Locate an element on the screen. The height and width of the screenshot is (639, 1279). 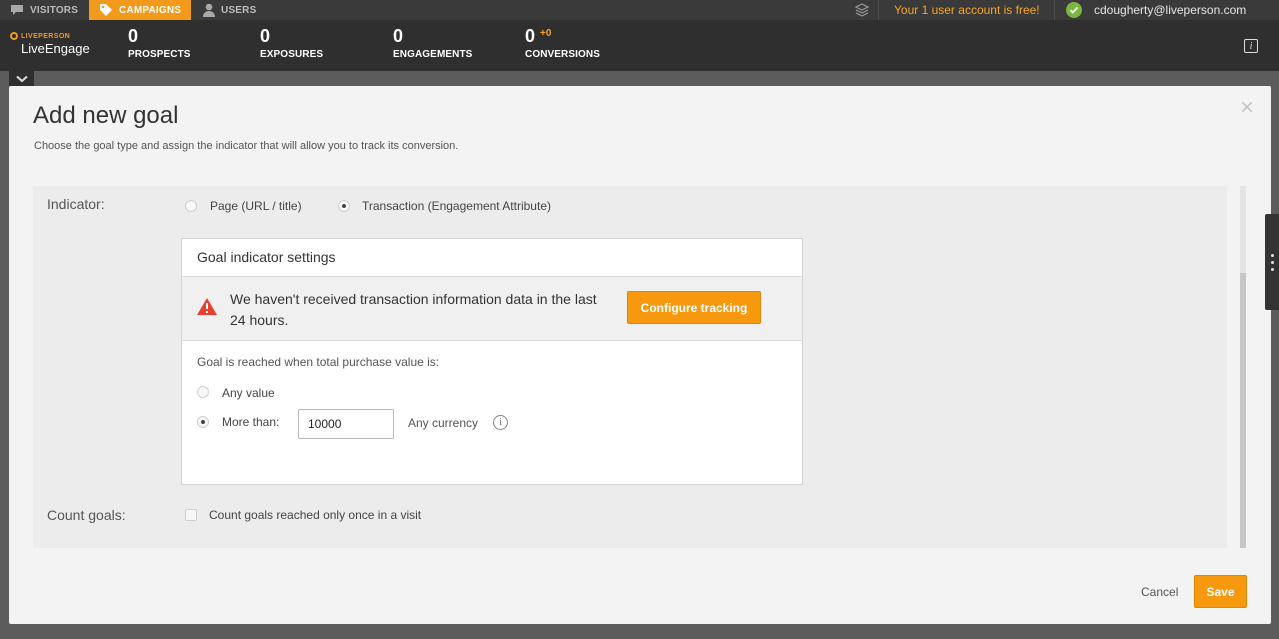
panel-title: Goal indicator settings is located at coordinates (266, 257).